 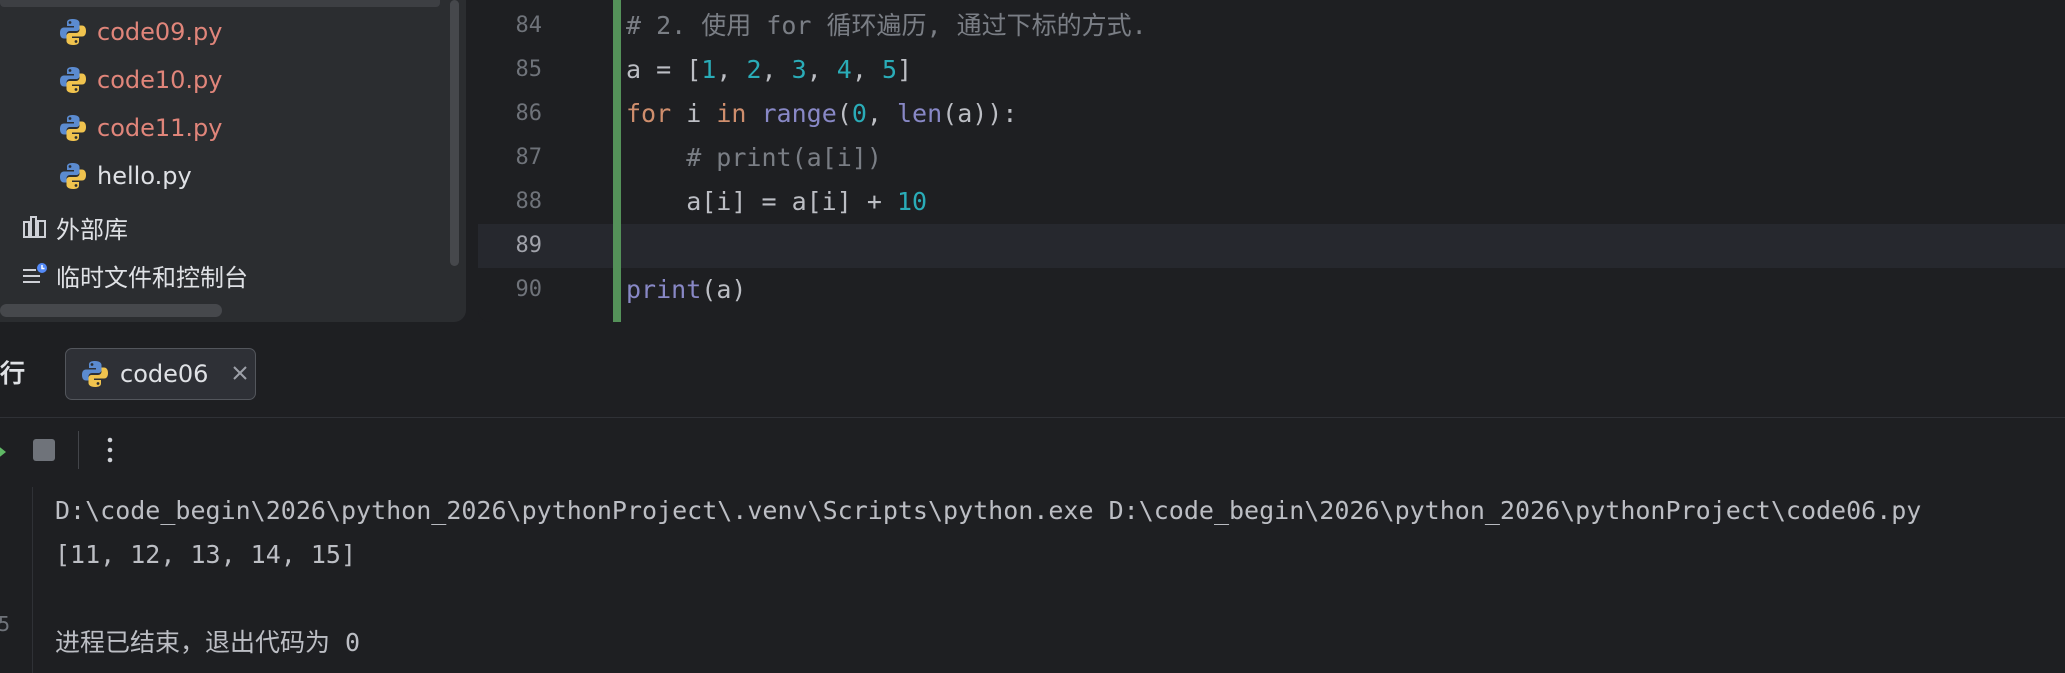 I want to click on tree-header-strip, so click(x=220, y=3).